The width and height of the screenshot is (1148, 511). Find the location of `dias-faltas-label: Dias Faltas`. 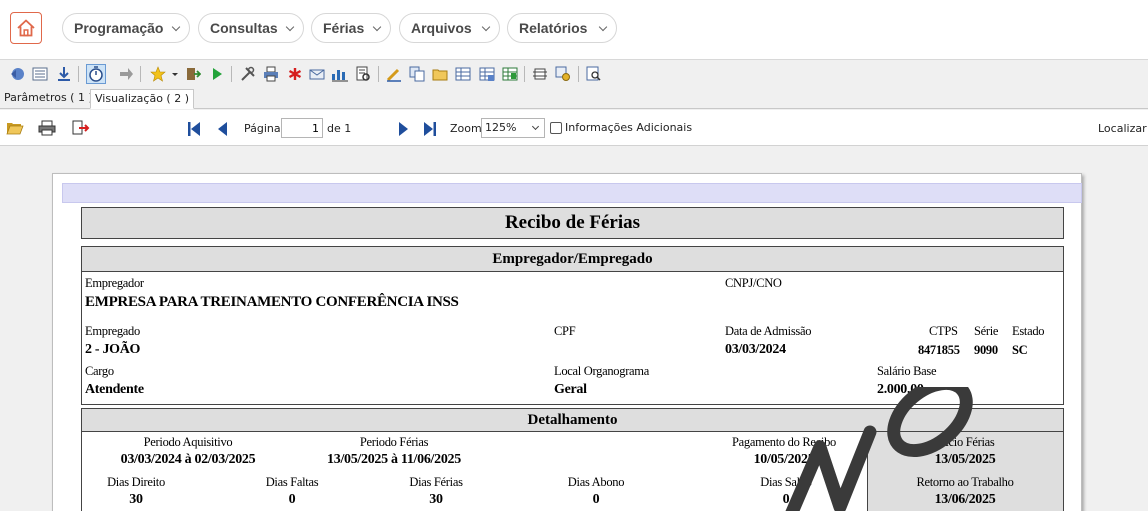

dias-faltas-label: Dias Faltas is located at coordinates (292, 482).